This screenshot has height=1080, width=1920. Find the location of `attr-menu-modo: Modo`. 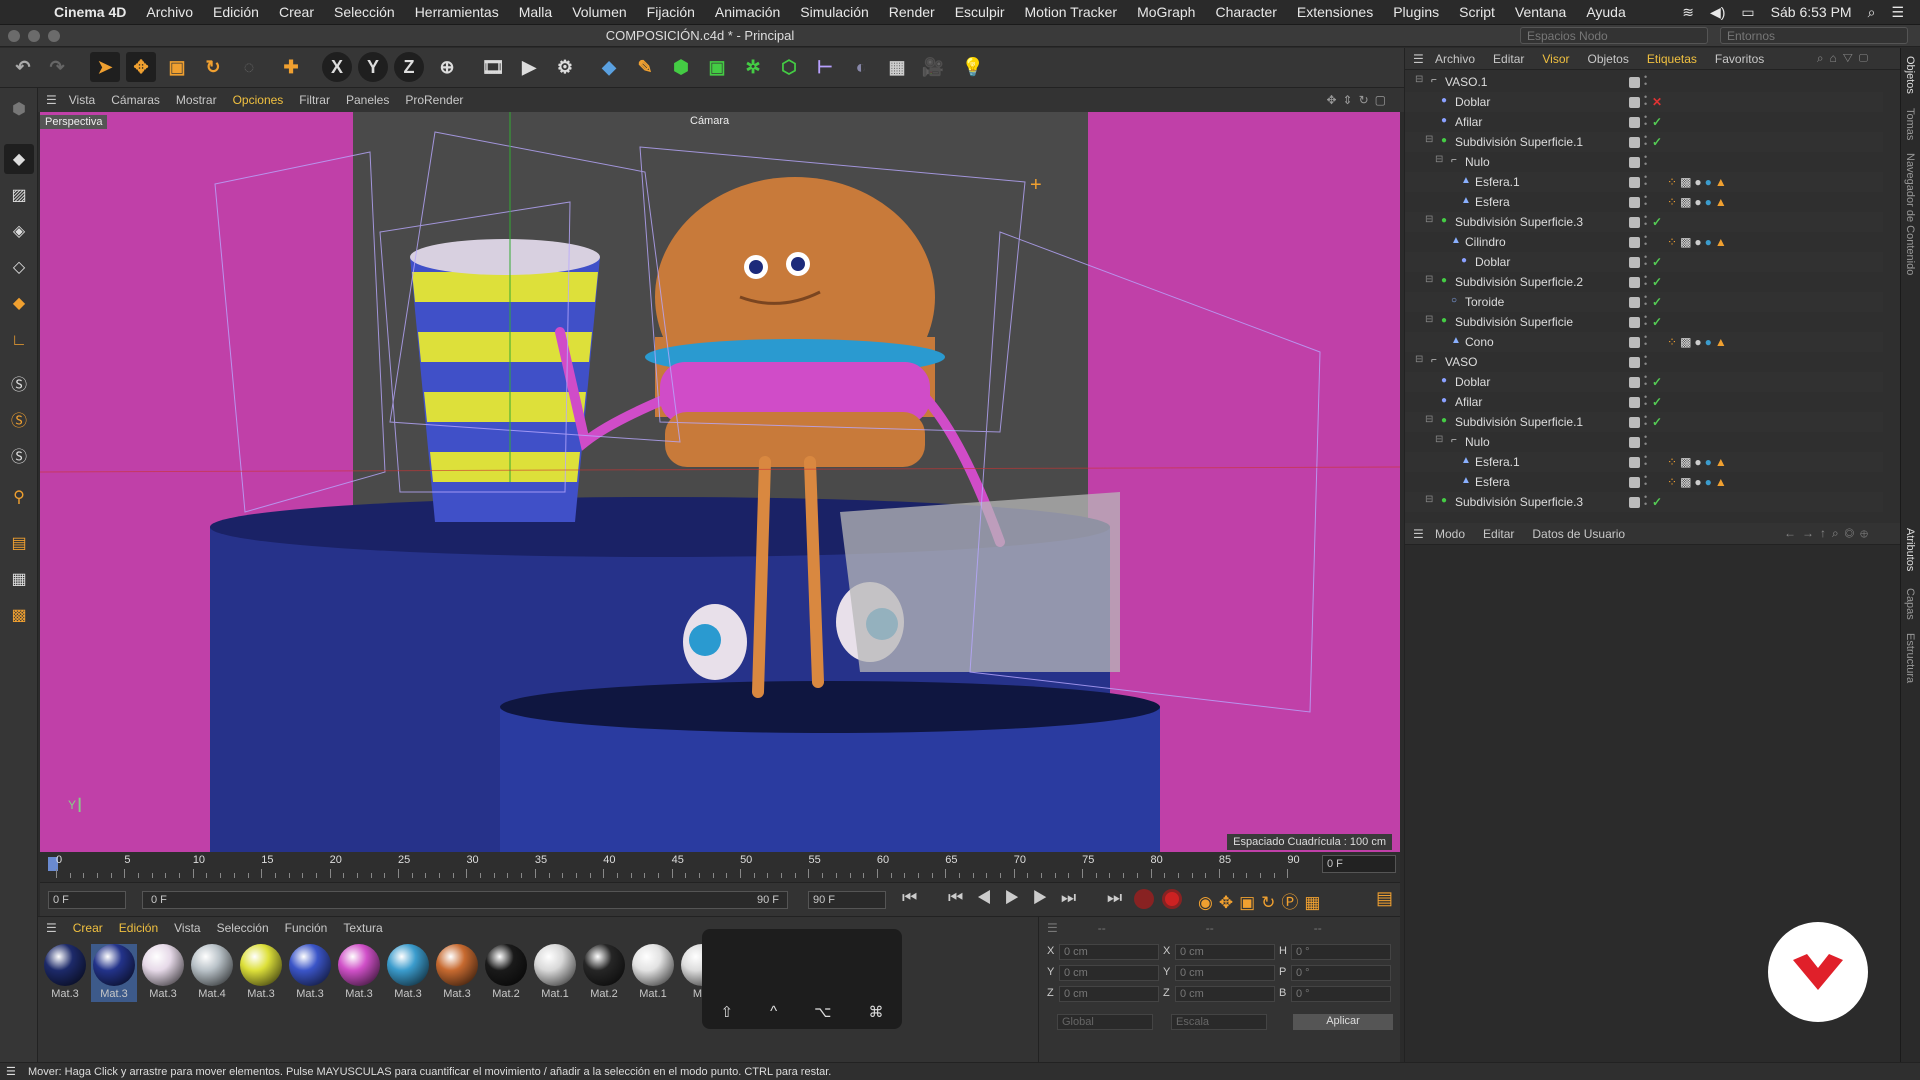

attr-menu-modo: Modo is located at coordinates (1450, 534).